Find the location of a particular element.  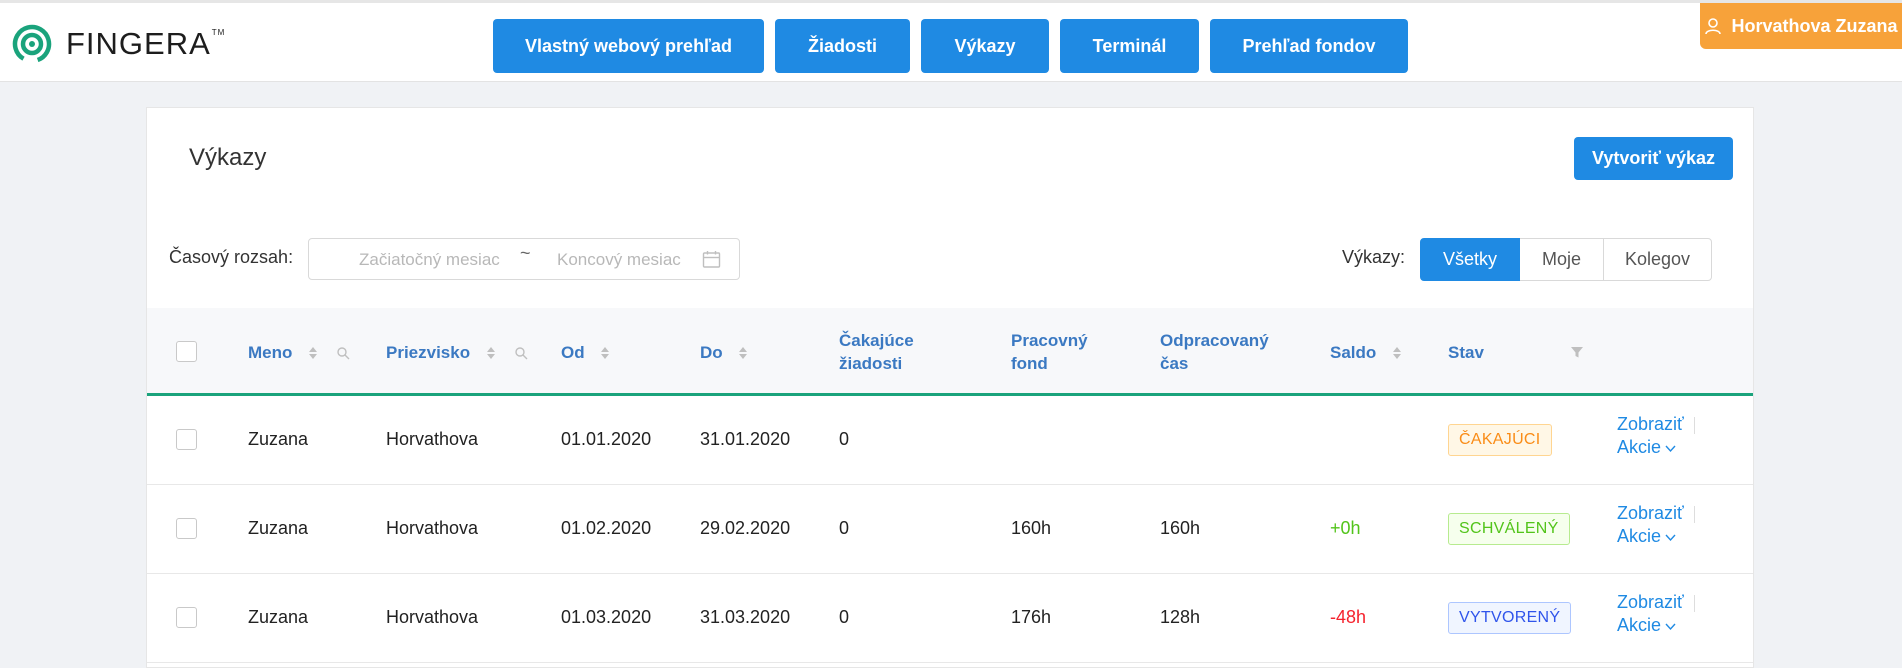

filter-icon is located at coordinates (1577, 352).